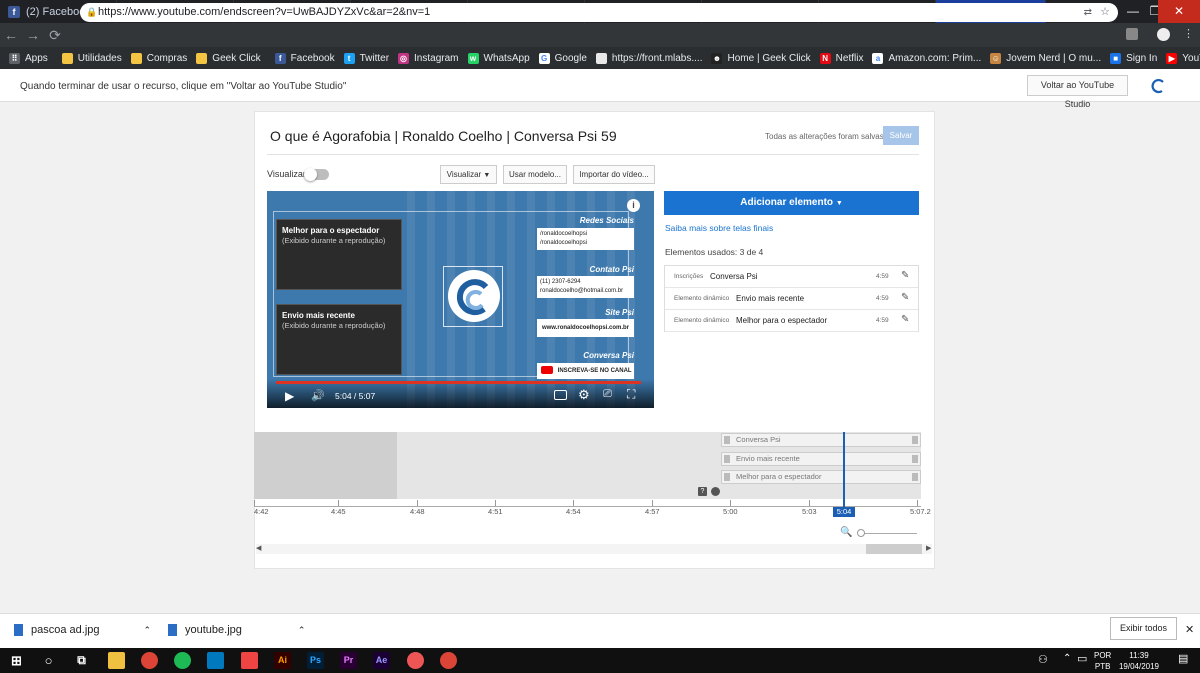 This screenshot has height=673, width=1200. I want to click on cortana-icon: ○, so click(48, 660).